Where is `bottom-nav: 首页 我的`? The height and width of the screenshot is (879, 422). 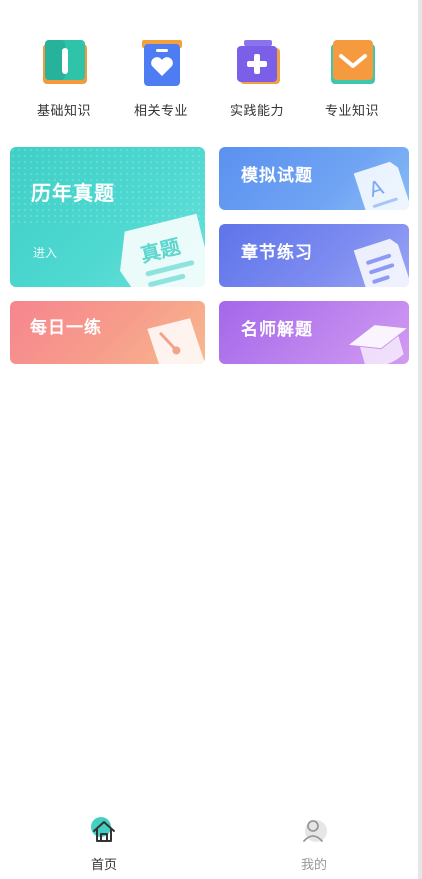 bottom-nav: 首页 我的 is located at coordinates (208, 842).